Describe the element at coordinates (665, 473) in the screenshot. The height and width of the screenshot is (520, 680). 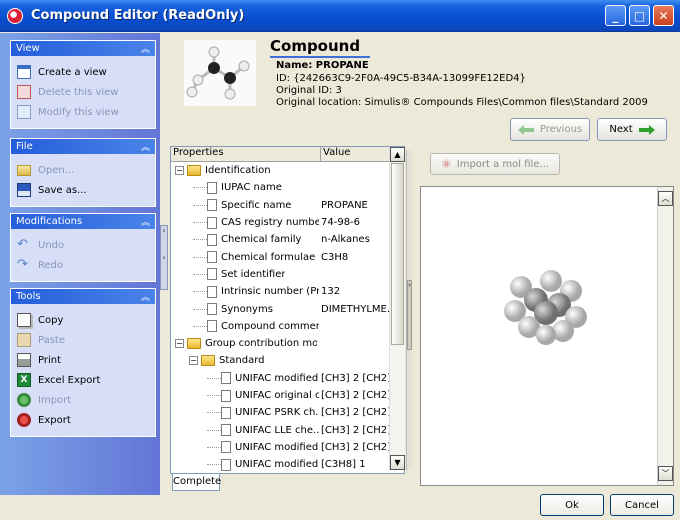
I see `viewer-scroll-down-button: ﹀` at that location.